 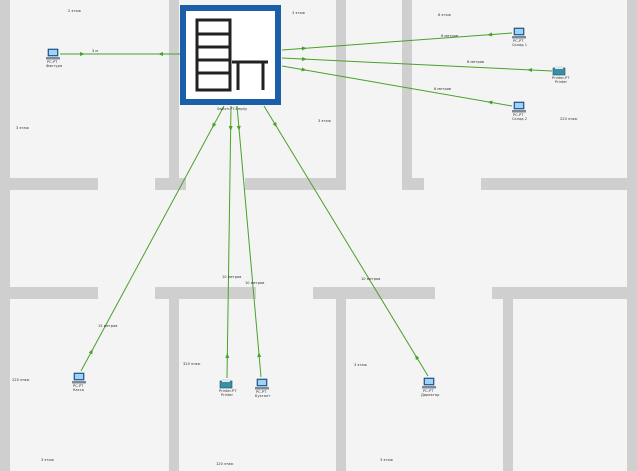 I want to click on room-label: 320 этаж, so click(x=192, y=364).